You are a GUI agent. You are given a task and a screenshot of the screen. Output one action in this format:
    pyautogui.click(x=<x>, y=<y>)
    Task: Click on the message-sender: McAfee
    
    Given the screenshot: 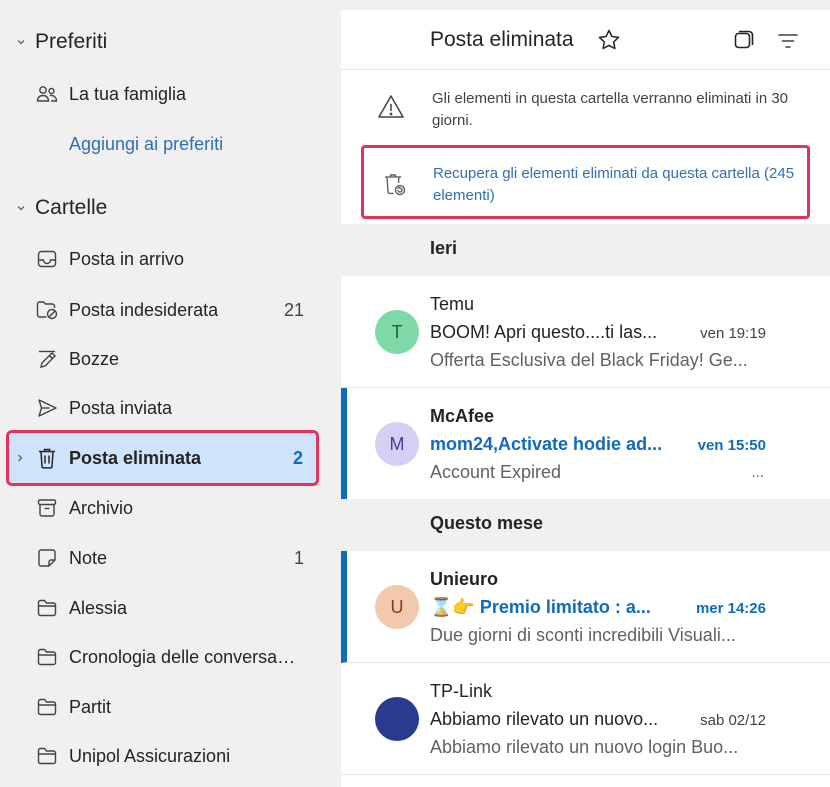 What is the action you would take?
    pyautogui.click(x=462, y=416)
    